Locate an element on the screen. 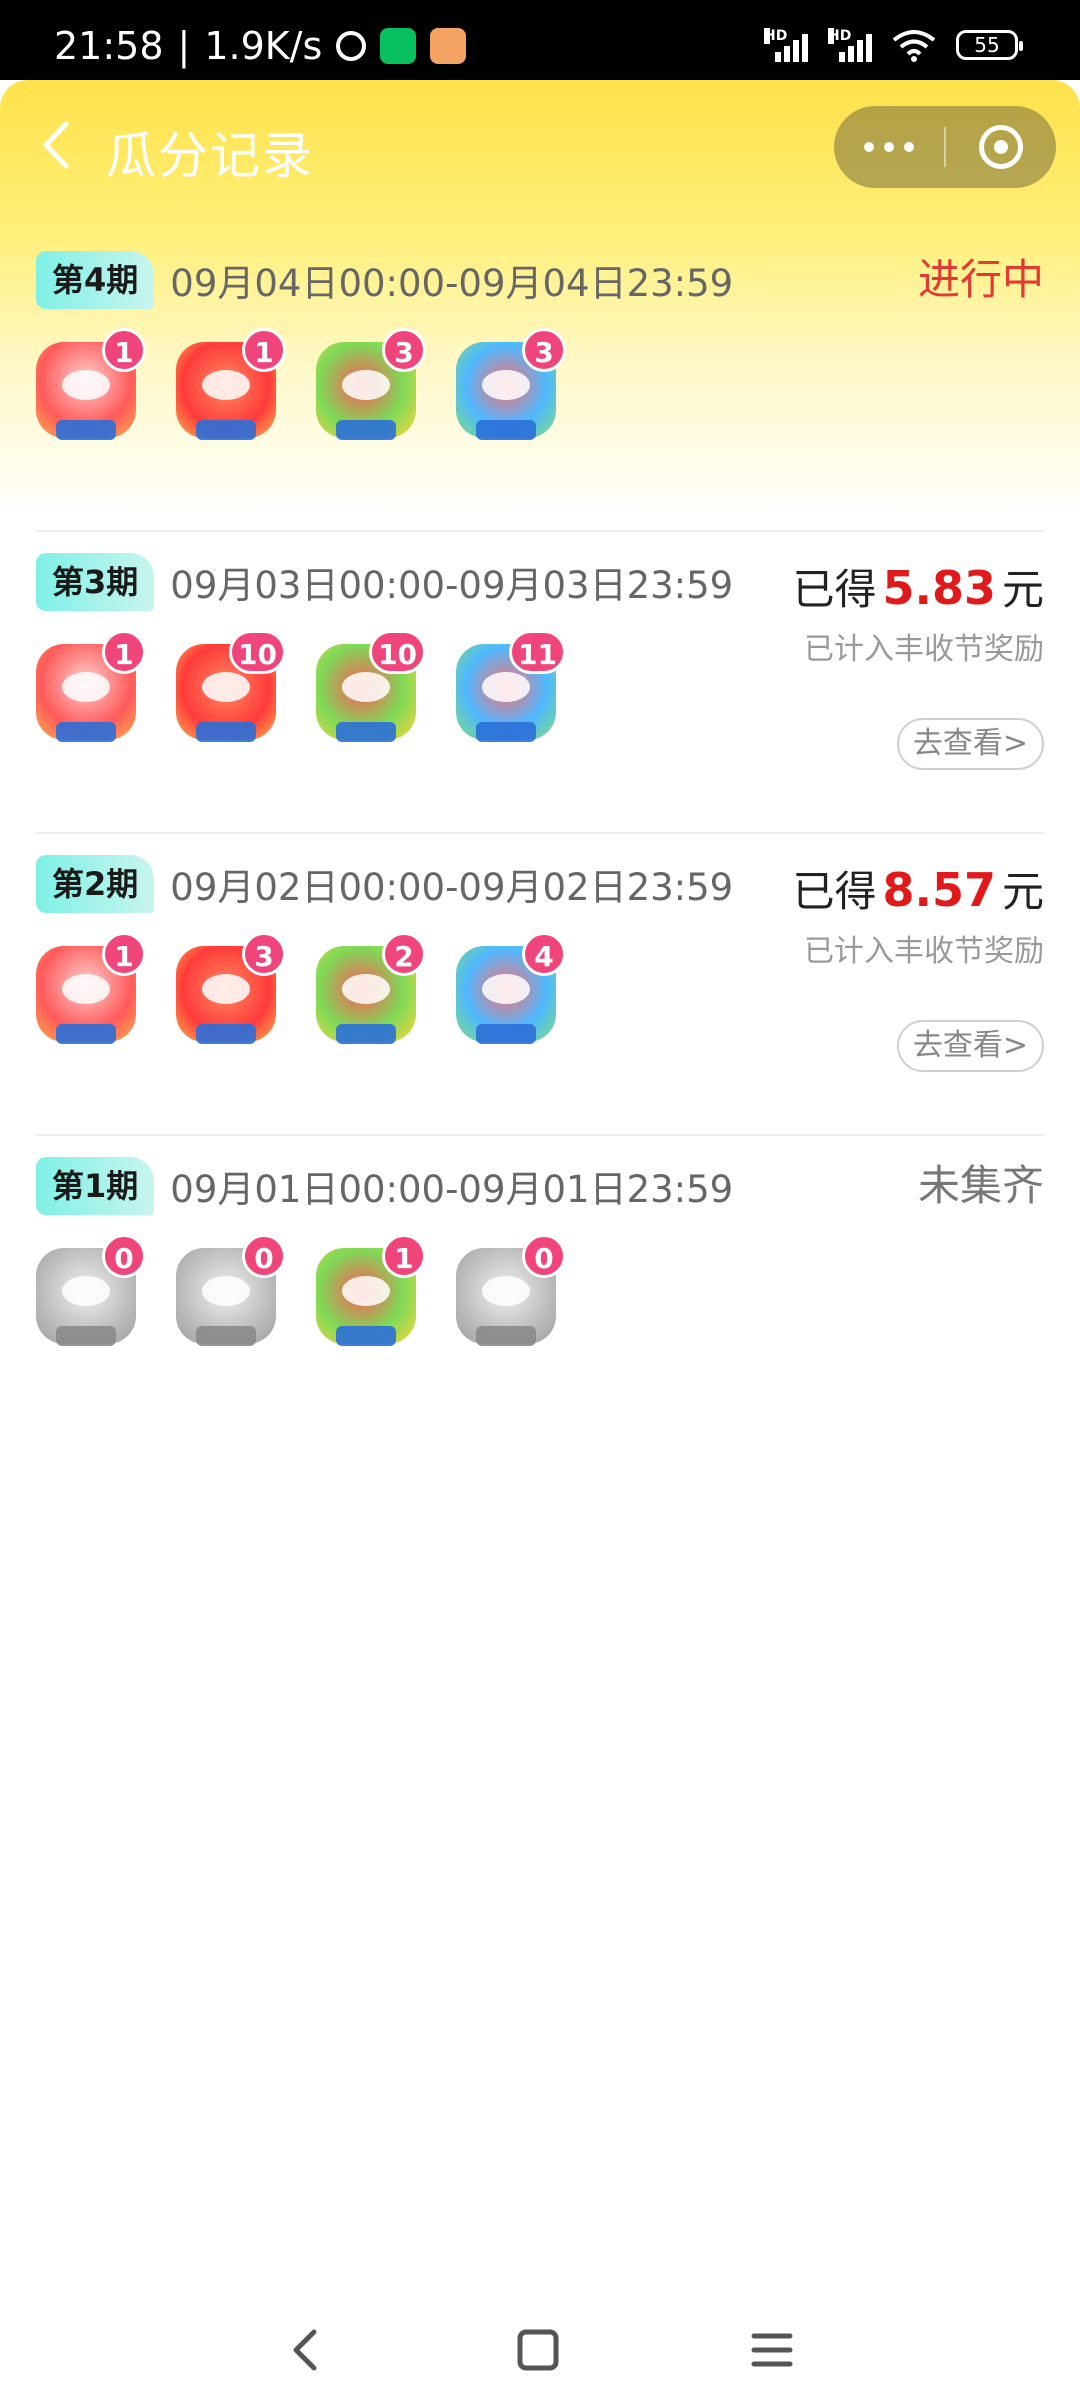  close-miniapp-button is located at coordinates (1001, 147).